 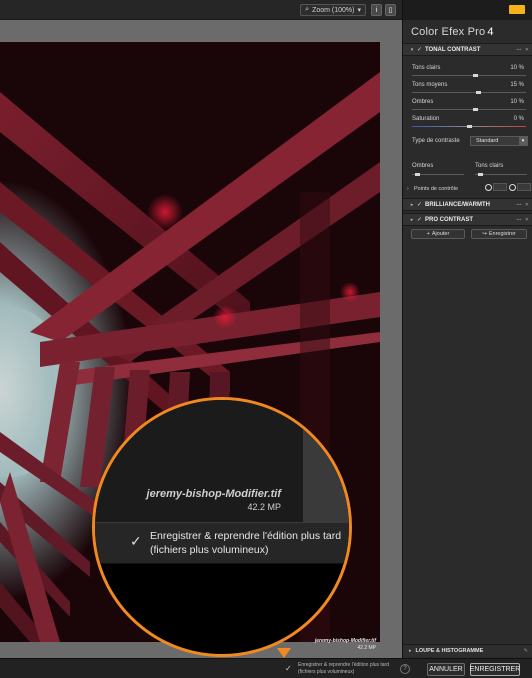 What do you see at coordinates (526, 651) in the screenshot?
I see `pin-icon: ✎` at bounding box center [526, 651].